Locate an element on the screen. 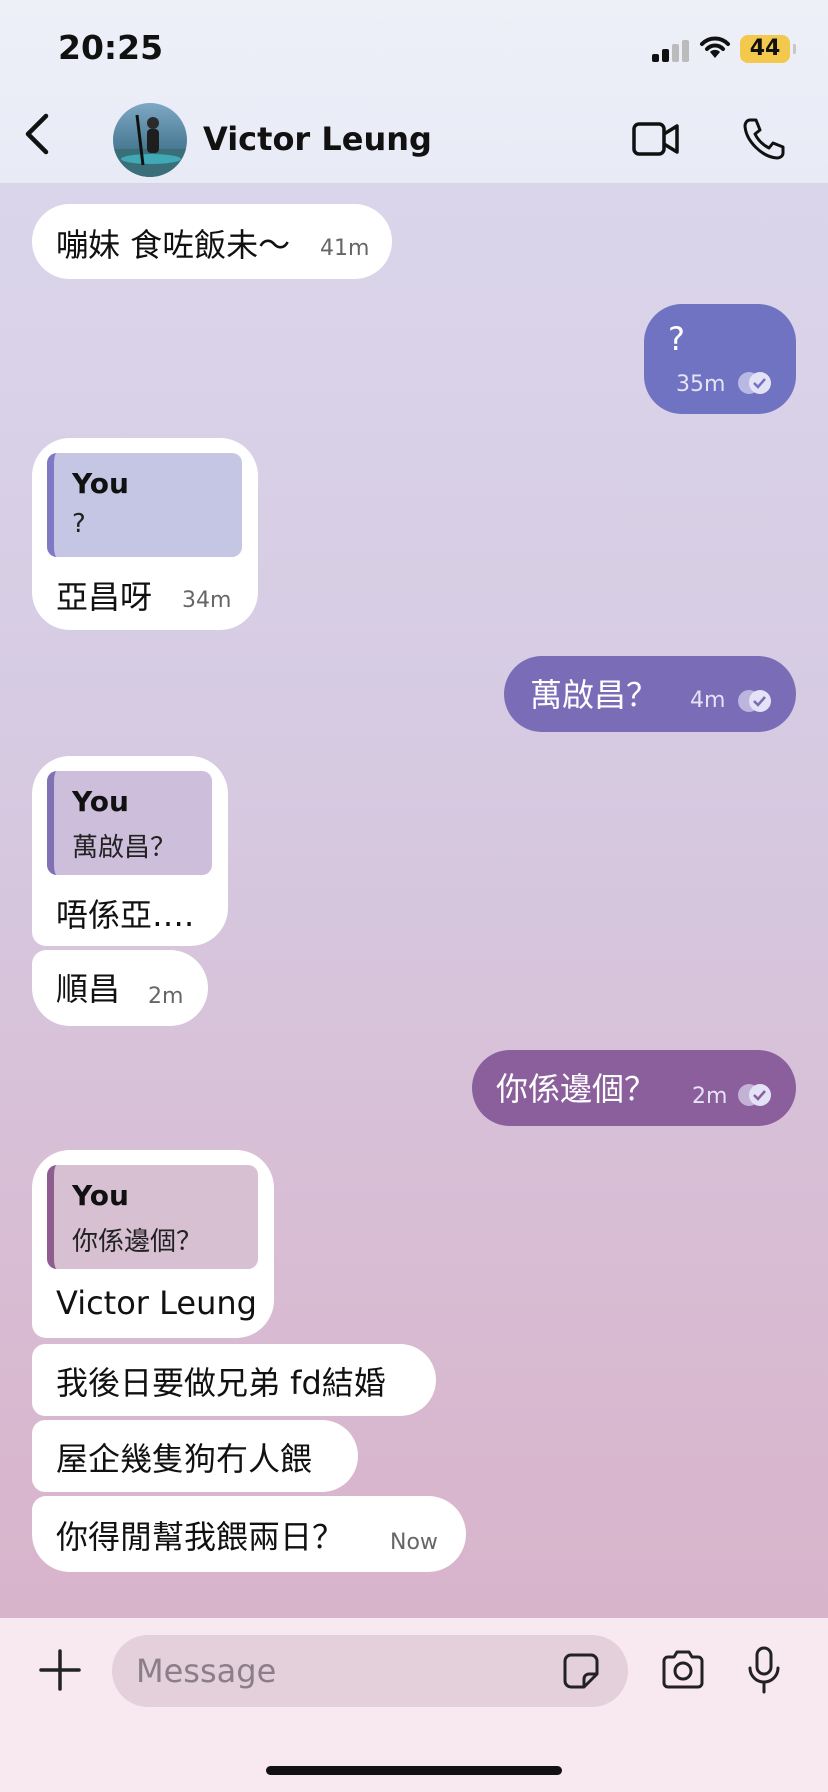 This screenshot has width=828, height=1792. cellular-signal-icon is located at coordinates (670, 51).